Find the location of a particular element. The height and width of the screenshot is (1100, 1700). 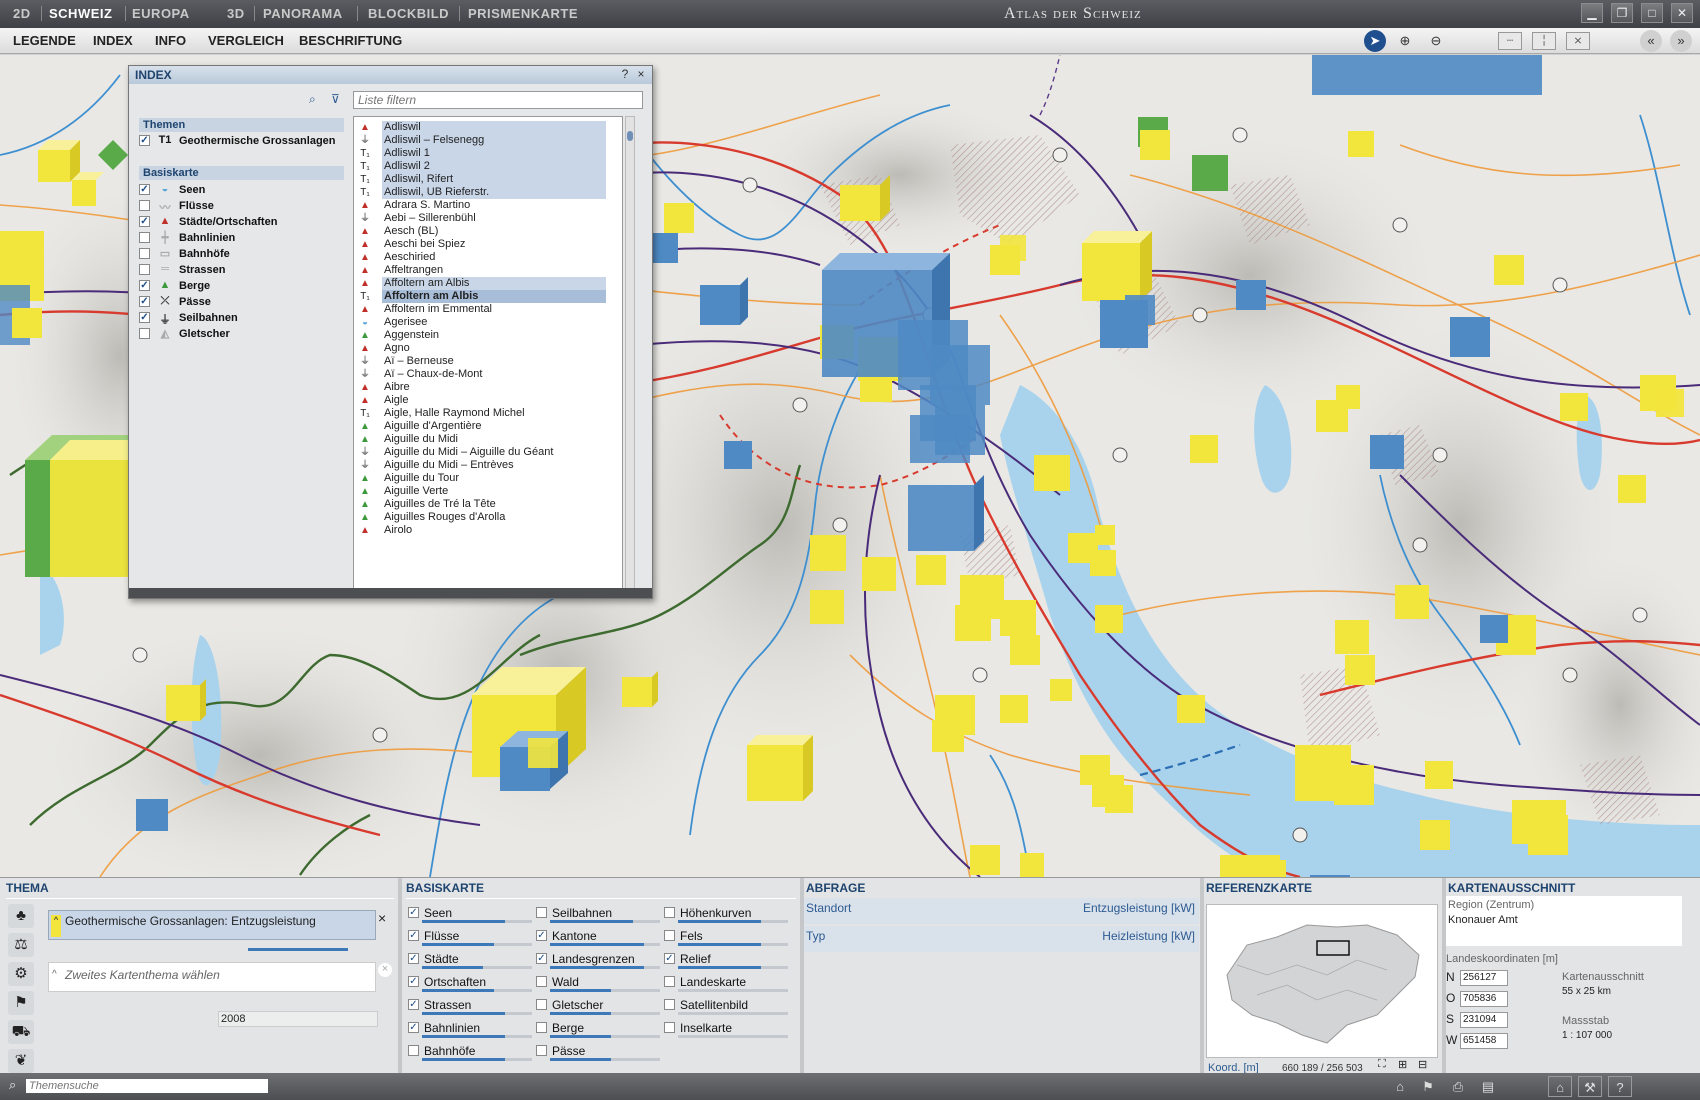

menu-legende: LEGENDE is located at coordinates (44, 40).